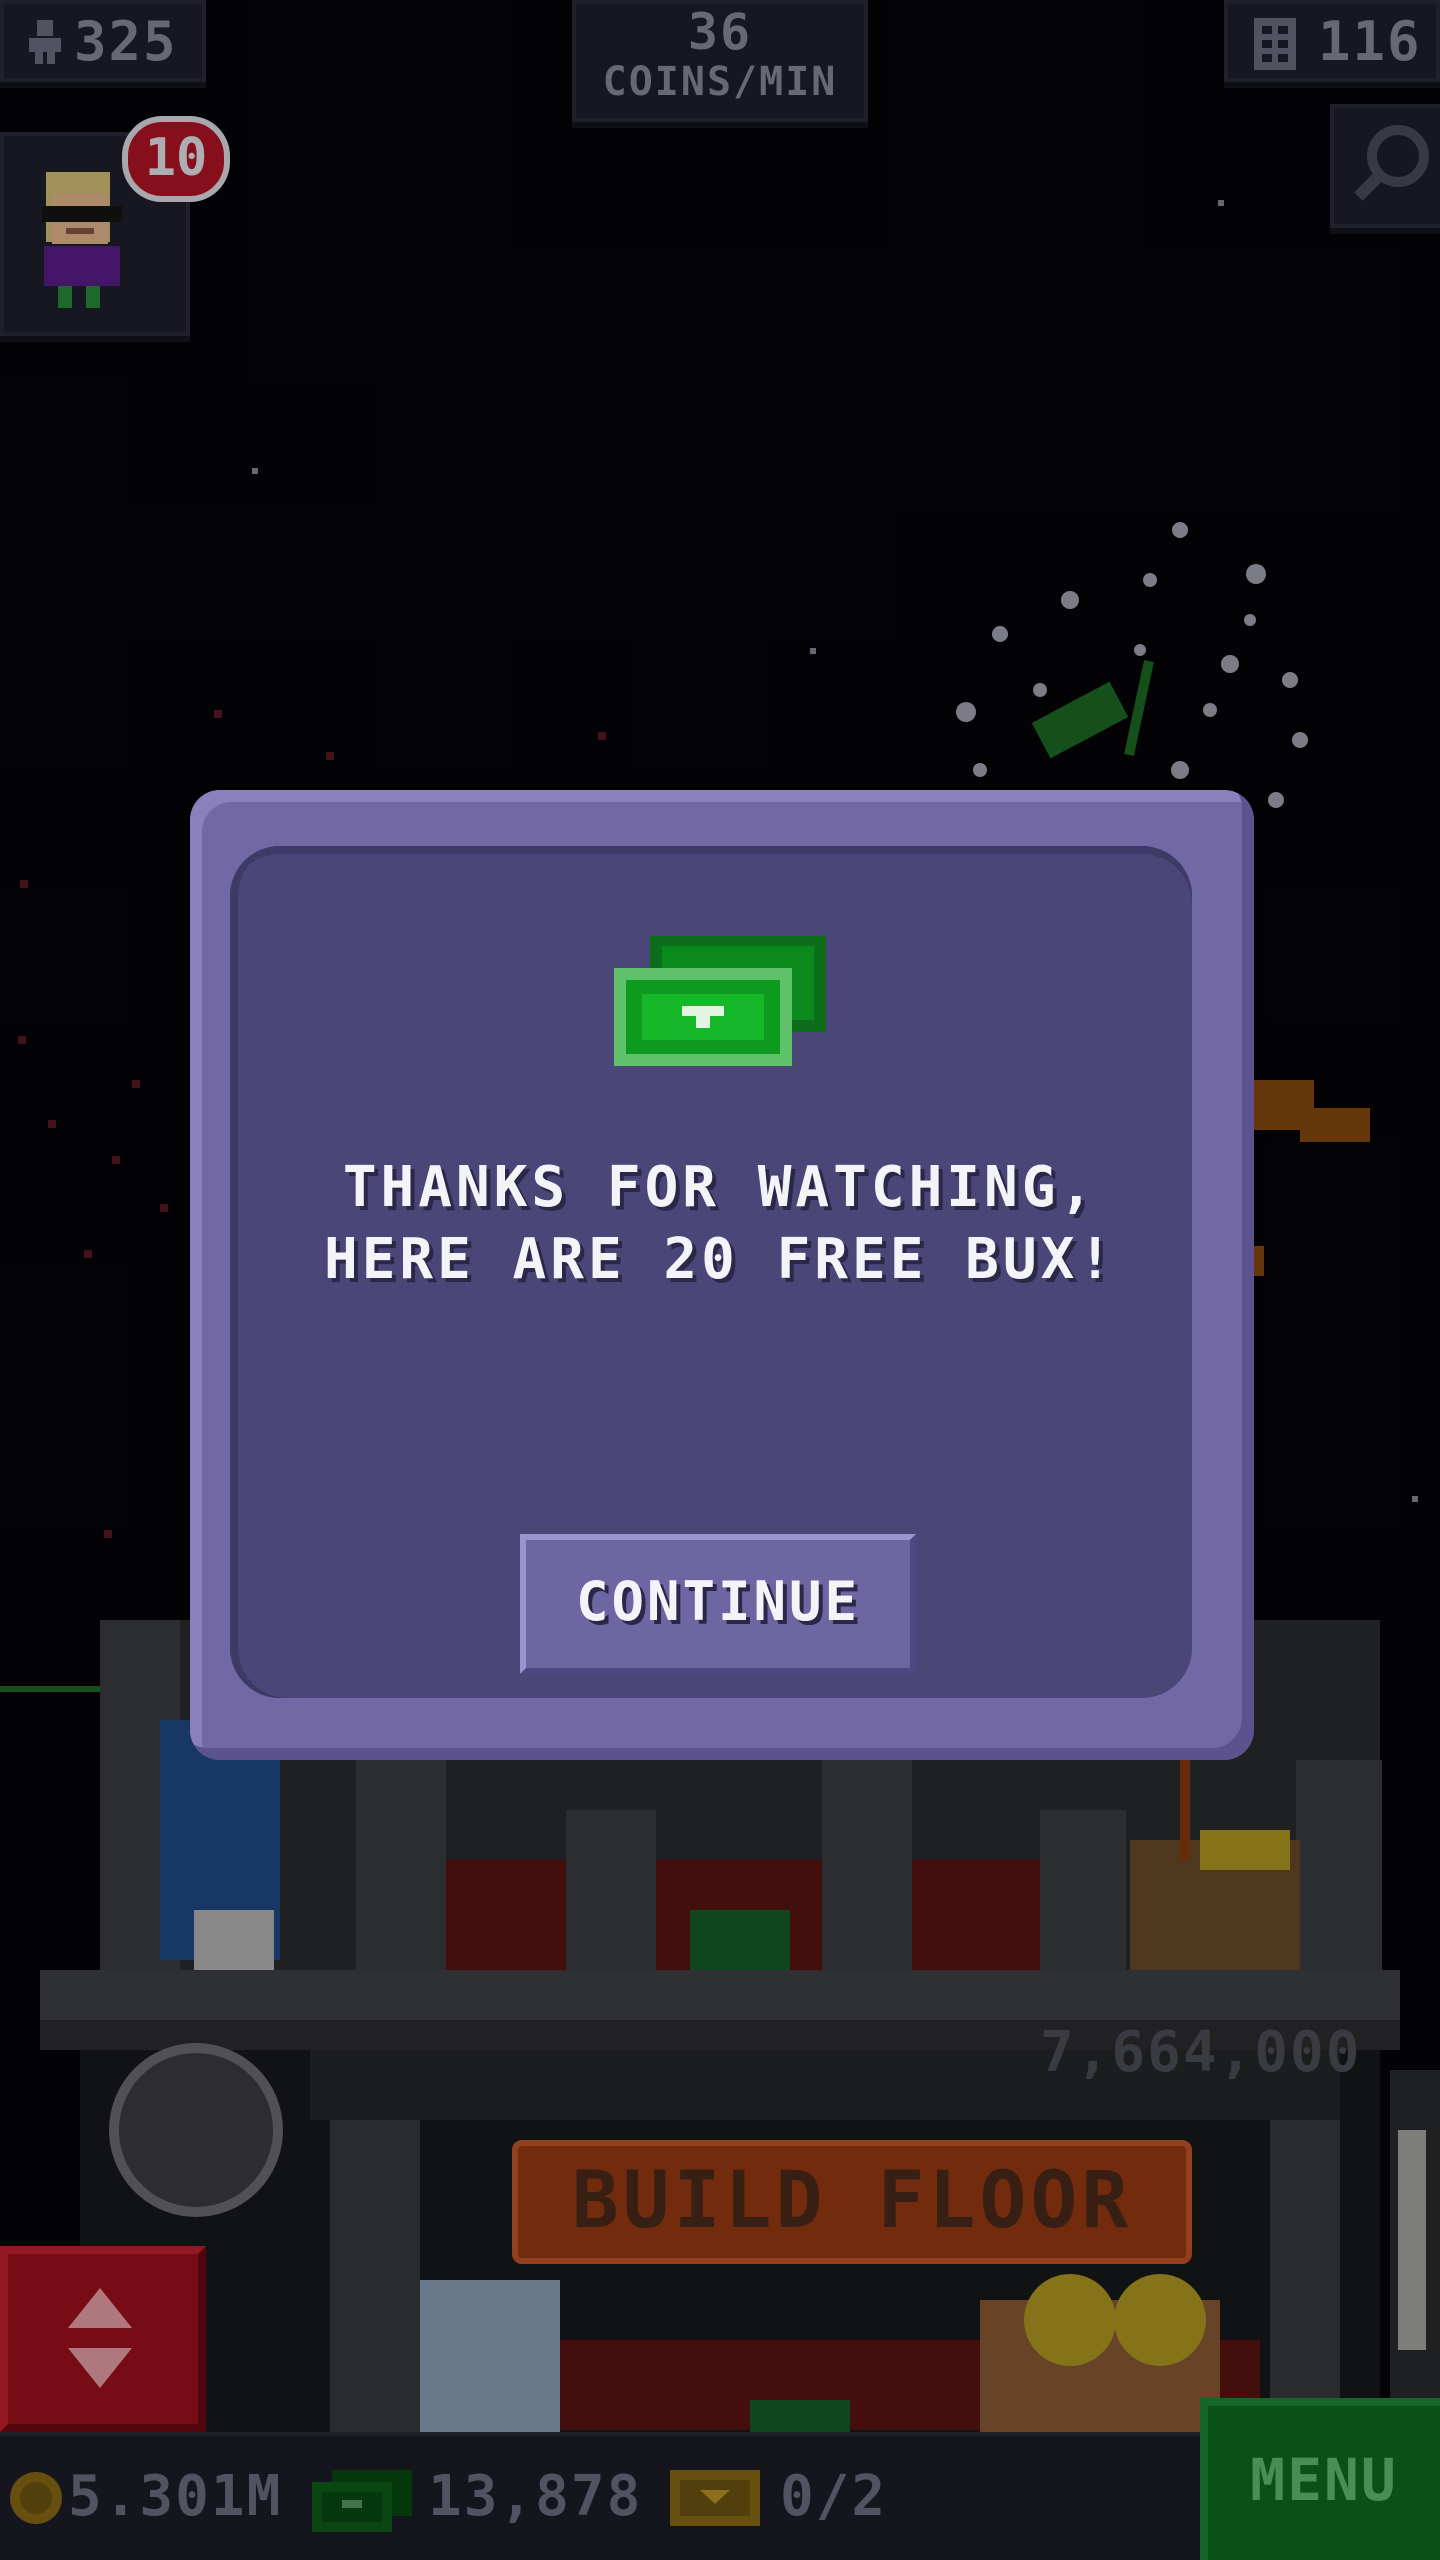 The height and width of the screenshot is (2560, 1440). Describe the element at coordinates (126, 41) in the screenshot. I see `population-value: 325` at that location.